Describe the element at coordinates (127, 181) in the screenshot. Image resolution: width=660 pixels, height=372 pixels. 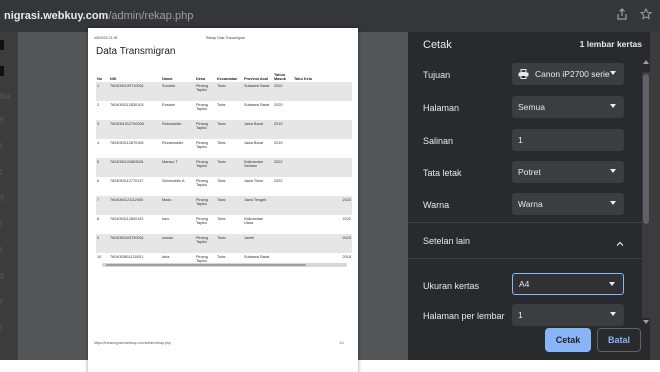
I see `table-cell: 7604053112770137` at that location.